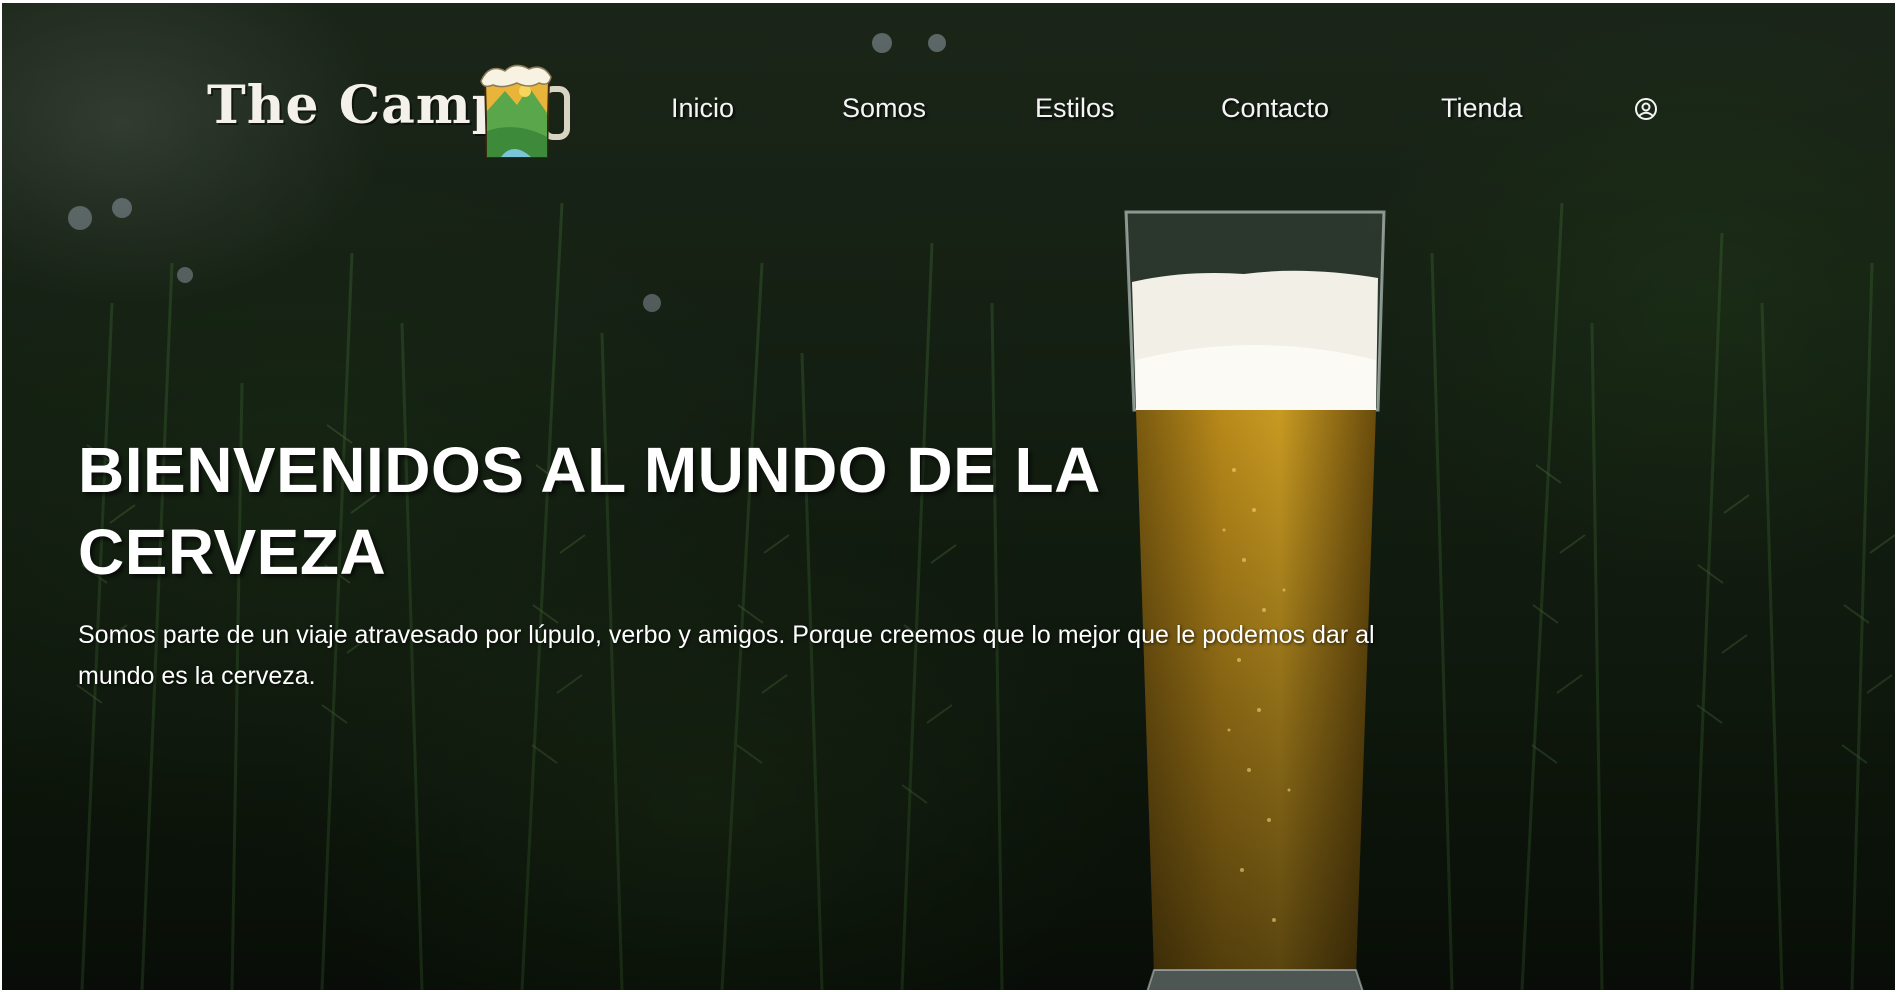  Describe the element at coordinates (948, 113) in the screenshot. I see `main-nav: Inicio Somos Estilos Contacto Tienda` at that location.